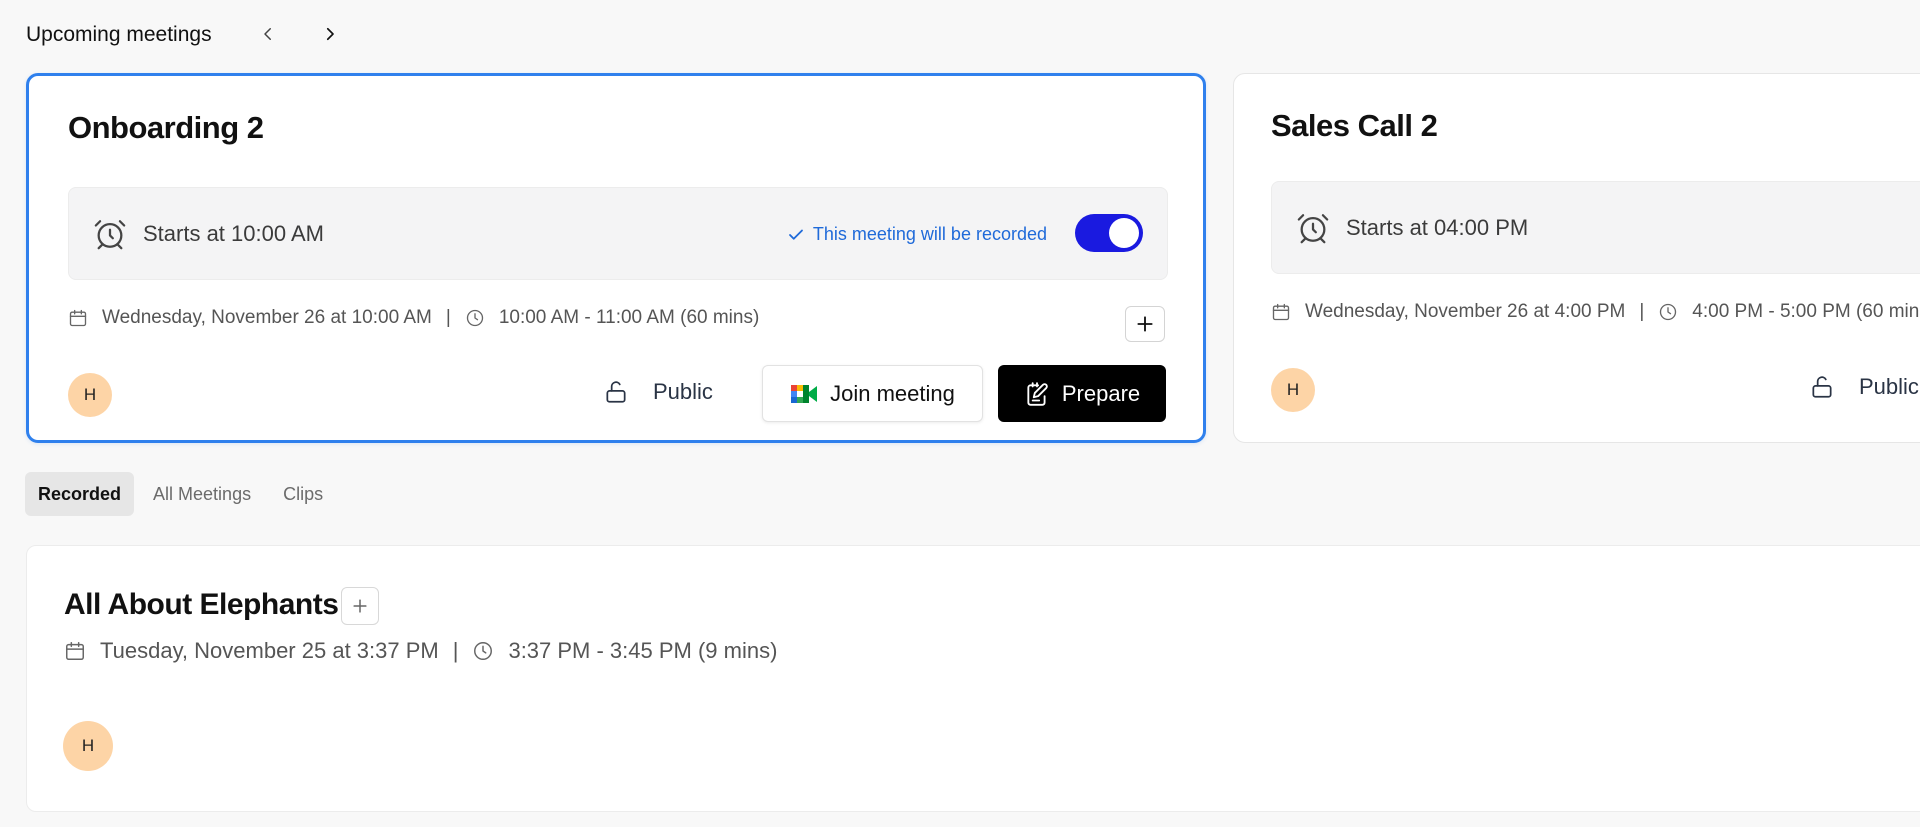 This screenshot has height=827, width=1920. What do you see at coordinates (201, 604) in the screenshot?
I see `recording-title: All About Elephants` at bounding box center [201, 604].